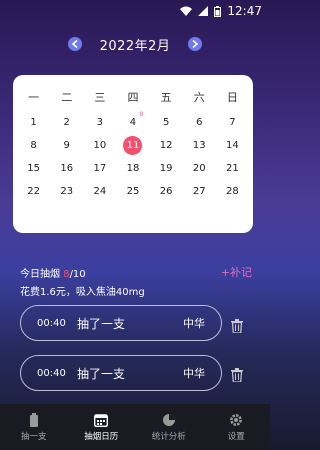  I want to click on day-number: 20, so click(199, 168).